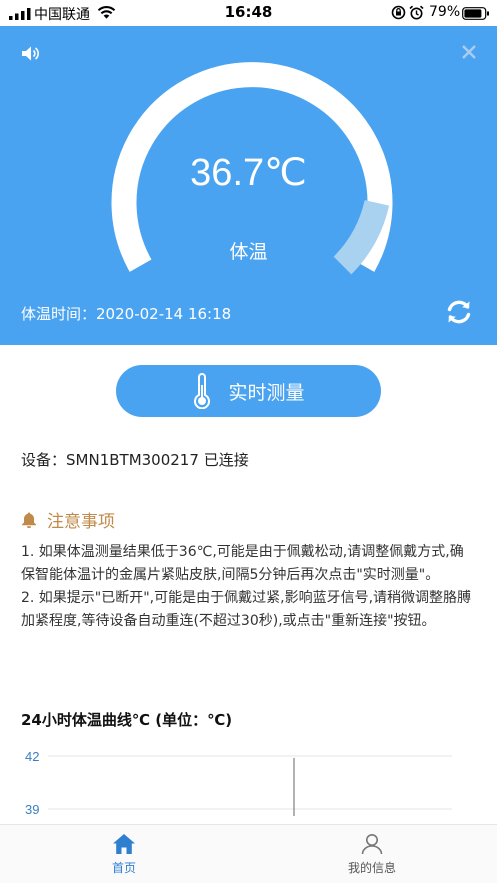 Image resolution: width=497 pixels, height=883 pixels. What do you see at coordinates (132, 460) in the screenshot?
I see `device-id: SMN1BTM300217` at bounding box center [132, 460].